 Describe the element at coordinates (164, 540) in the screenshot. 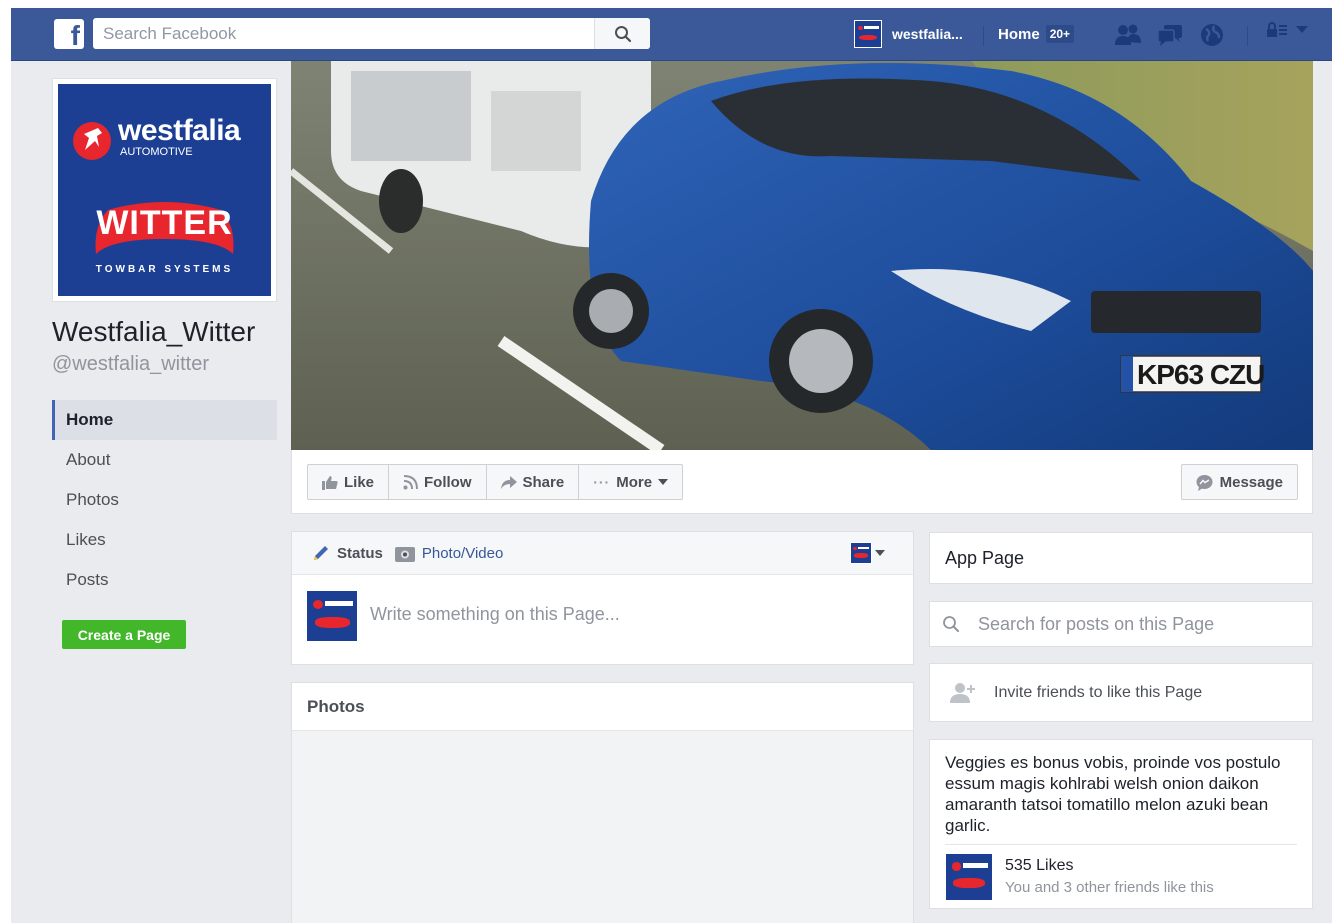

I see `left-nav-likes: Likes` at that location.